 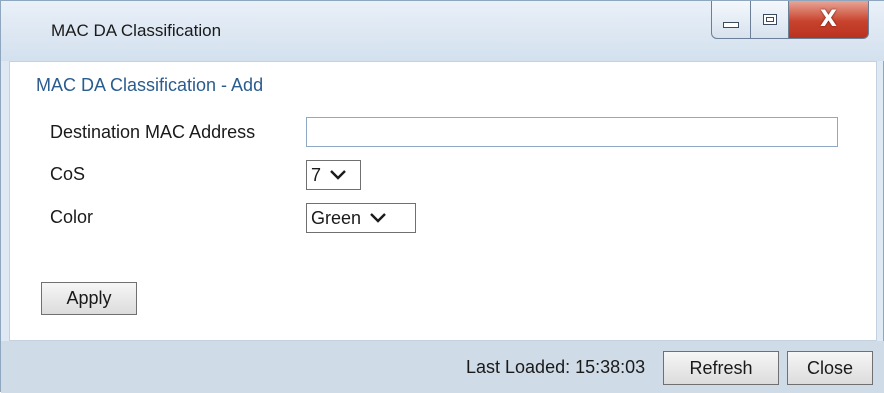 I want to click on last-loaded-status: Last Loaded: 15:38:03, so click(x=556, y=367).